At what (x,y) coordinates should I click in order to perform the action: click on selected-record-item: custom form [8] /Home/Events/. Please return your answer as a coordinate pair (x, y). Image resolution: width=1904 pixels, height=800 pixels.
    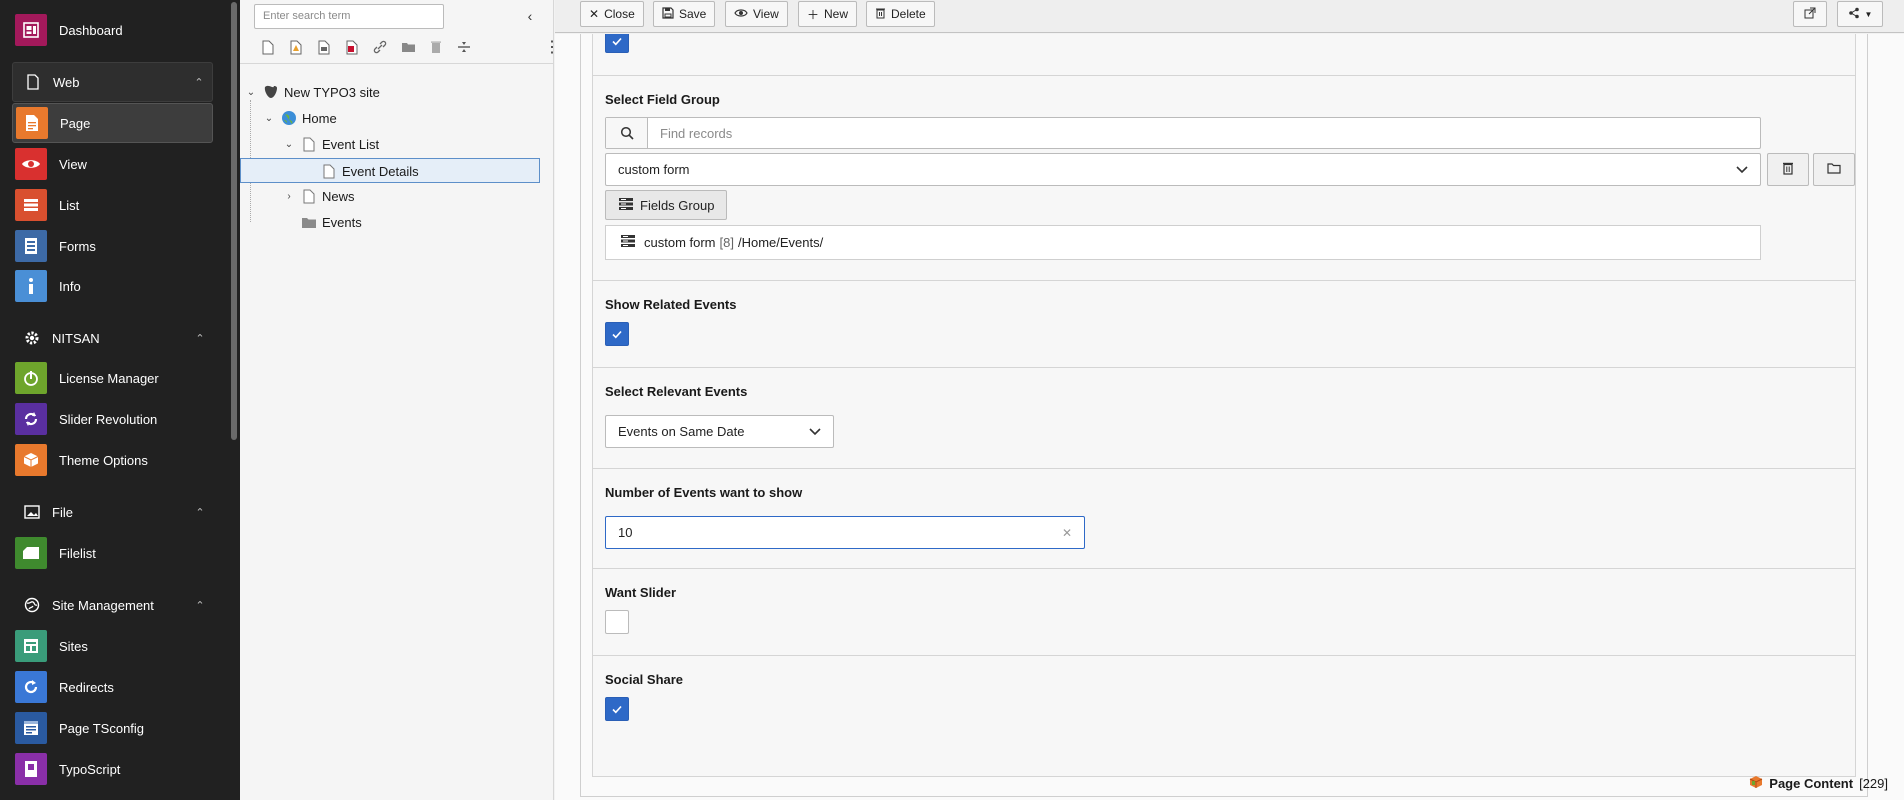
    Looking at the image, I should click on (1183, 242).